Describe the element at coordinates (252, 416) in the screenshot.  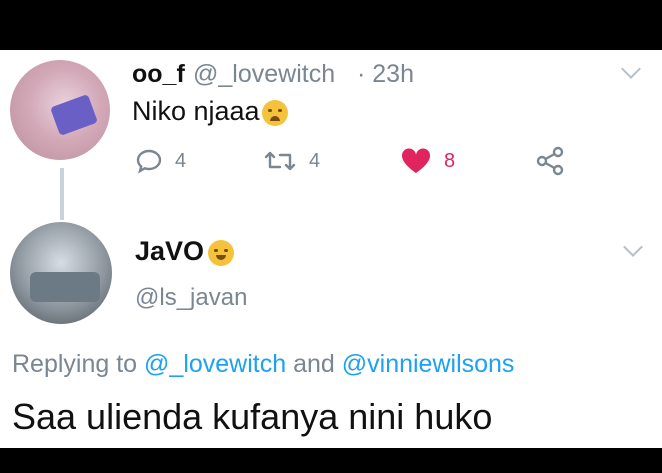
I see `reply-text: Saa ulienda kufanya nini huko` at that location.